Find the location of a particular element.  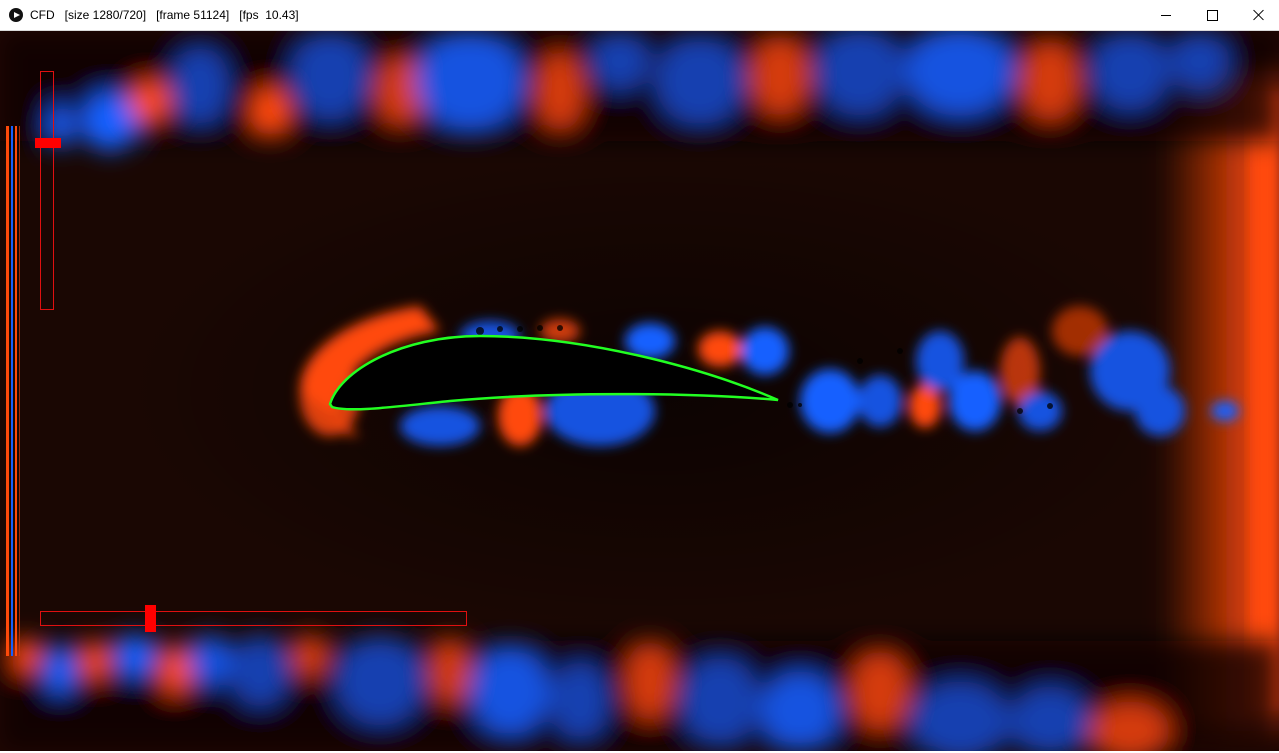

app-name: CFD is located at coordinates (42, 15).